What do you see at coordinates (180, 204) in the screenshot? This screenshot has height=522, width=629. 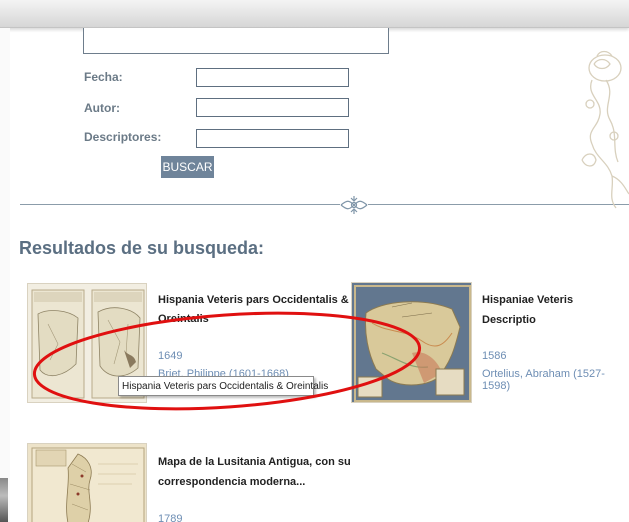 I see `divider-line-left` at bounding box center [180, 204].